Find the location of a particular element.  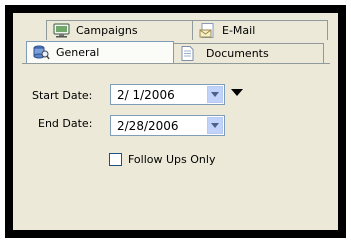

email-document-icon is located at coordinates (207, 30).